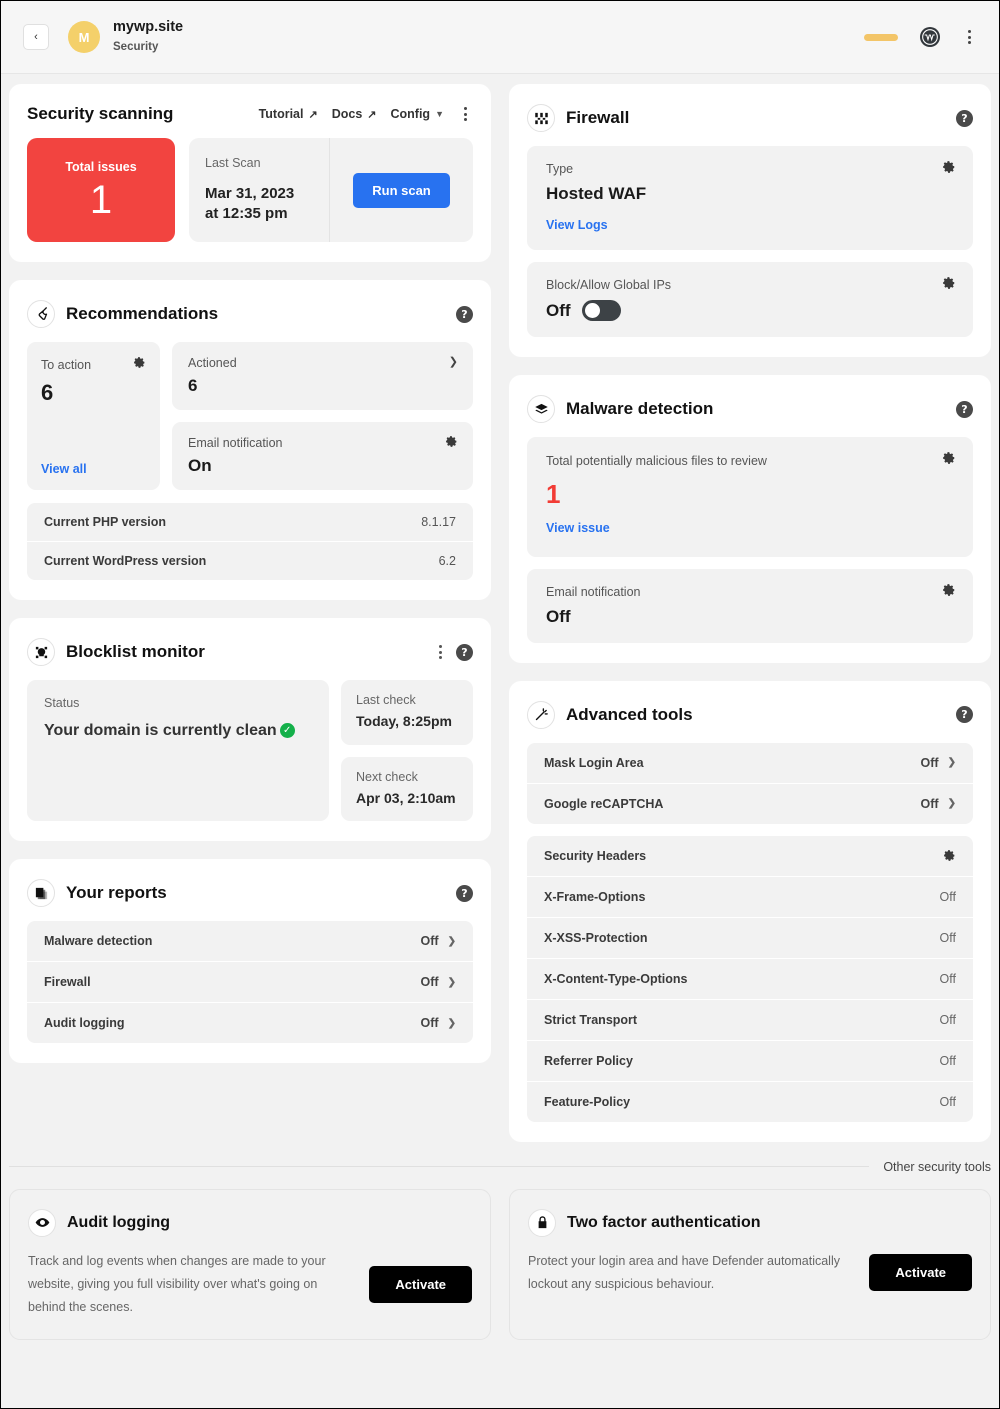  I want to click on report-label: Malware detection, so click(98, 941).